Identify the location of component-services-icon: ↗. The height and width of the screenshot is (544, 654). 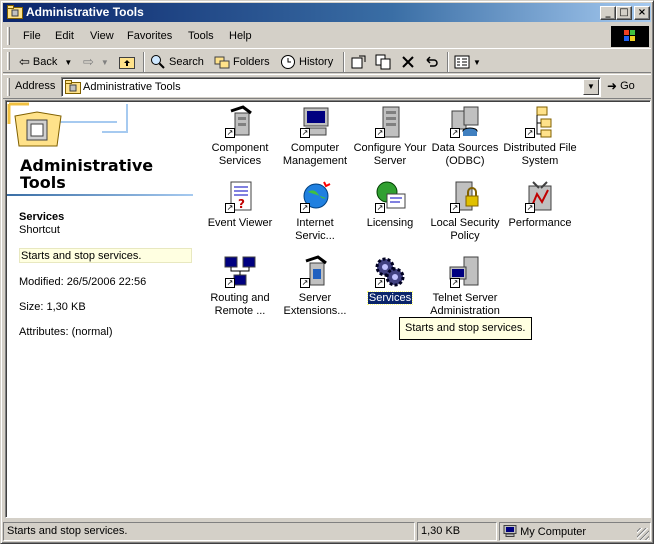
(240, 122).